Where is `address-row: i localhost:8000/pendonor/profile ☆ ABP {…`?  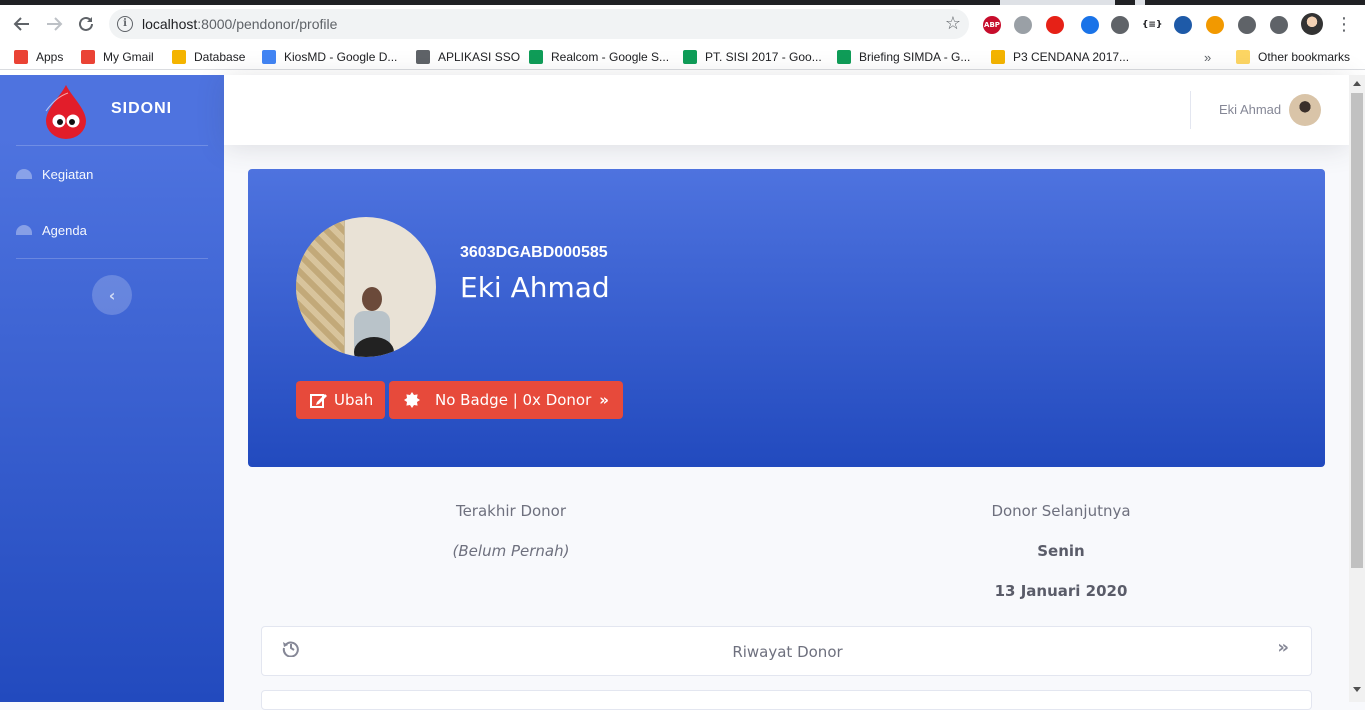 address-row: i localhost:8000/pendonor/profile ☆ ABP {… is located at coordinates (682, 24).